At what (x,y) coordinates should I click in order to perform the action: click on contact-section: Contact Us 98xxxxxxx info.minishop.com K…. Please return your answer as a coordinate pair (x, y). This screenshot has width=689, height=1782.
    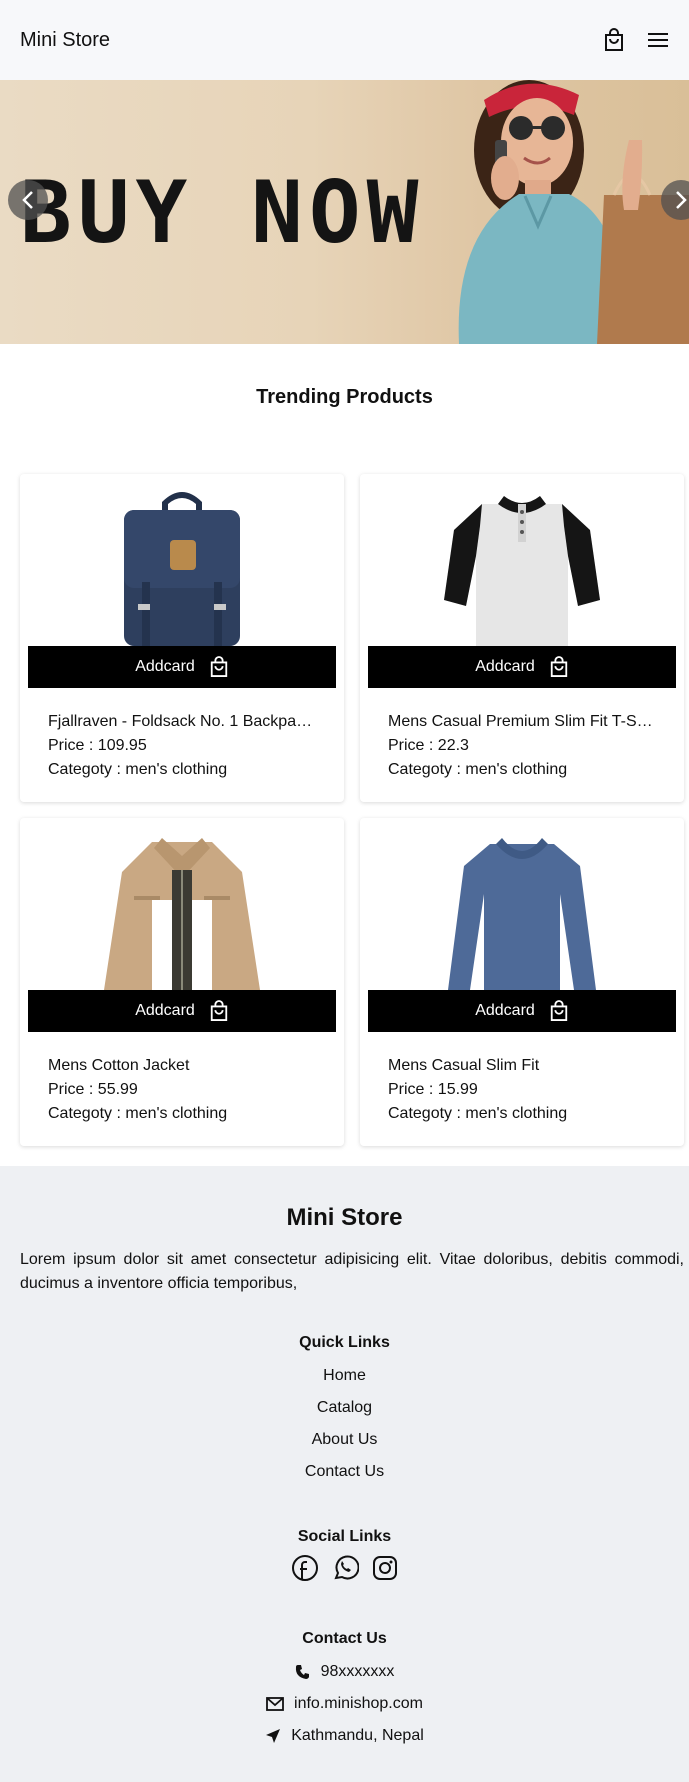
    Looking at the image, I should click on (344, 1691).